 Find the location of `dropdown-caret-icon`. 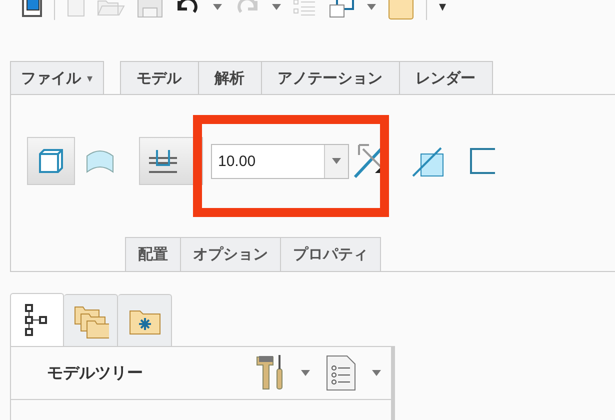

dropdown-caret-icon is located at coordinates (336, 161).